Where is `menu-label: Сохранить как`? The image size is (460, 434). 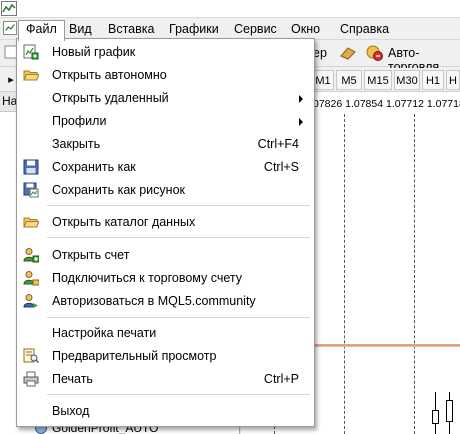 menu-label: Сохранить как is located at coordinates (94, 167).